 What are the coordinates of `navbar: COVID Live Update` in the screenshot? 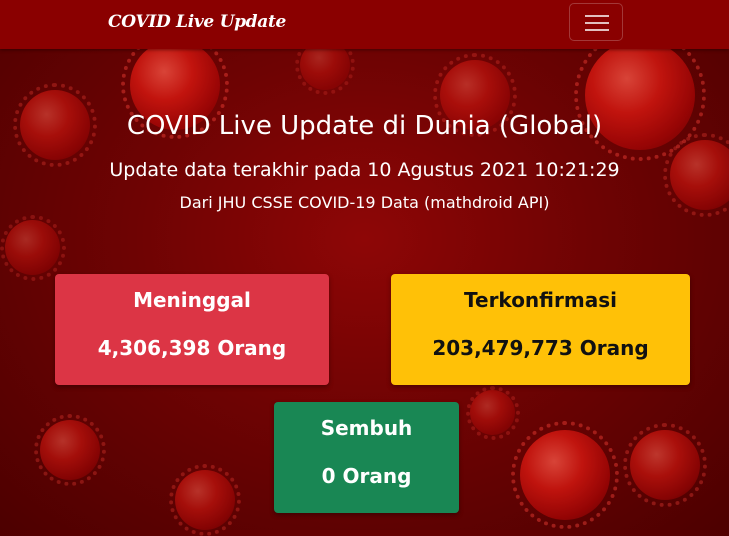 It's located at (364, 24).